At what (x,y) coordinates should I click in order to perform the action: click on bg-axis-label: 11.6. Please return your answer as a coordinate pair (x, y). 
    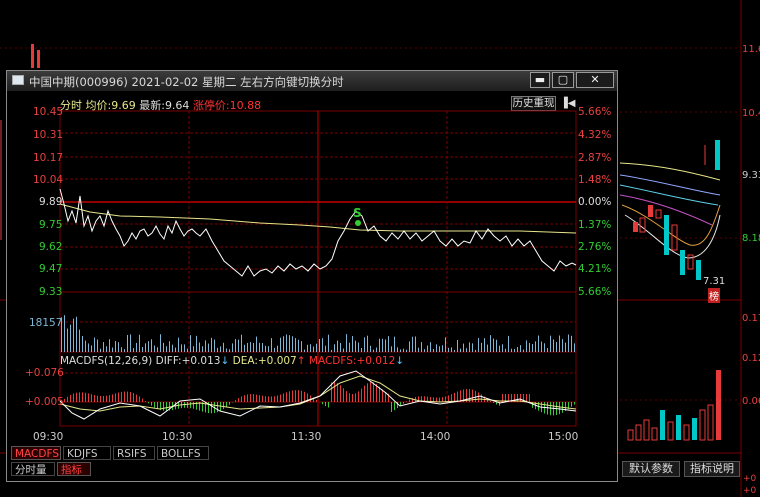
    Looking at the image, I should click on (751, 49).